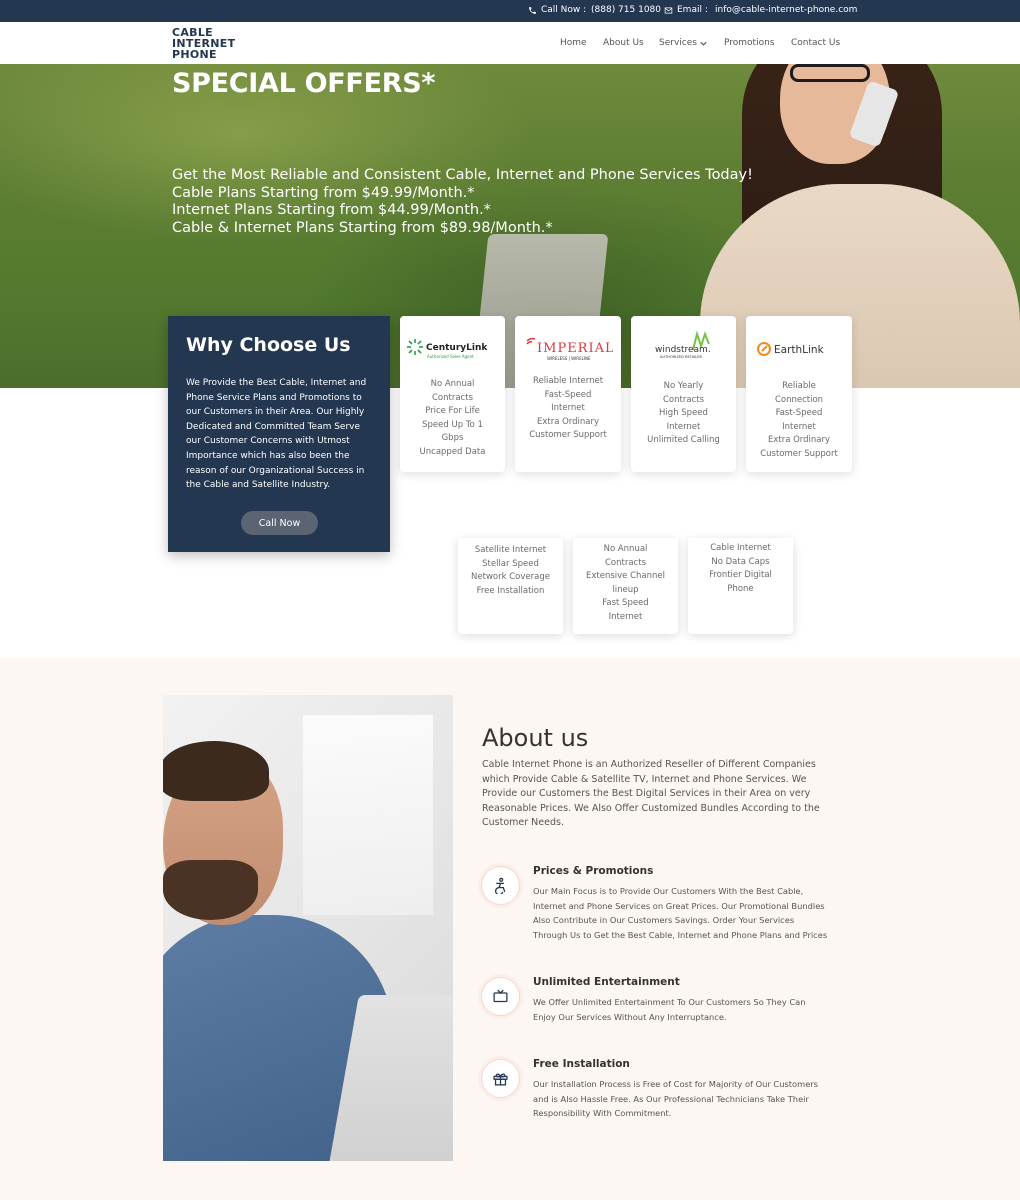 The height and width of the screenshot is (1200, 1020). I want to click on windstream-icon: windstream. AUTHORIZED RETAILER, so click(683, 344).